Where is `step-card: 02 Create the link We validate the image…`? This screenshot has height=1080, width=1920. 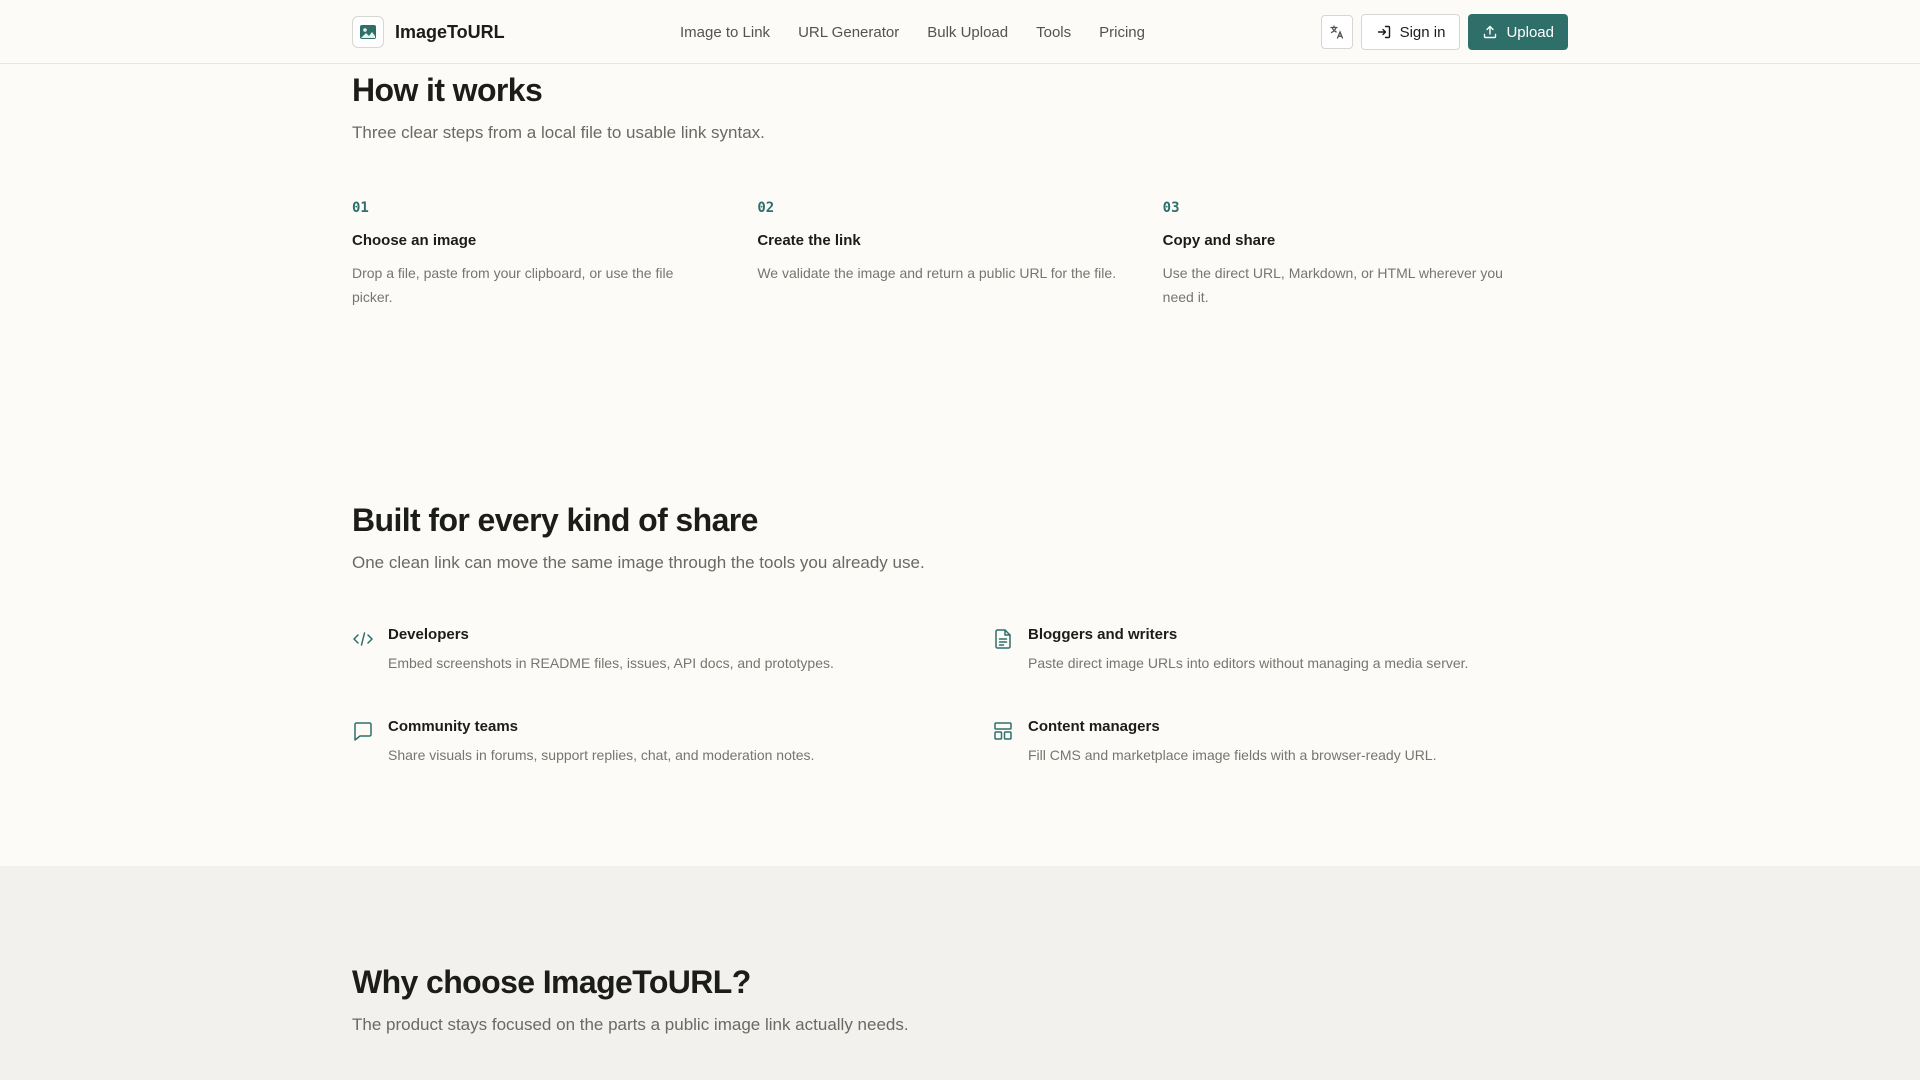
step-card: 02 Create the link We validate the image… is located at coordinates (959, 254).